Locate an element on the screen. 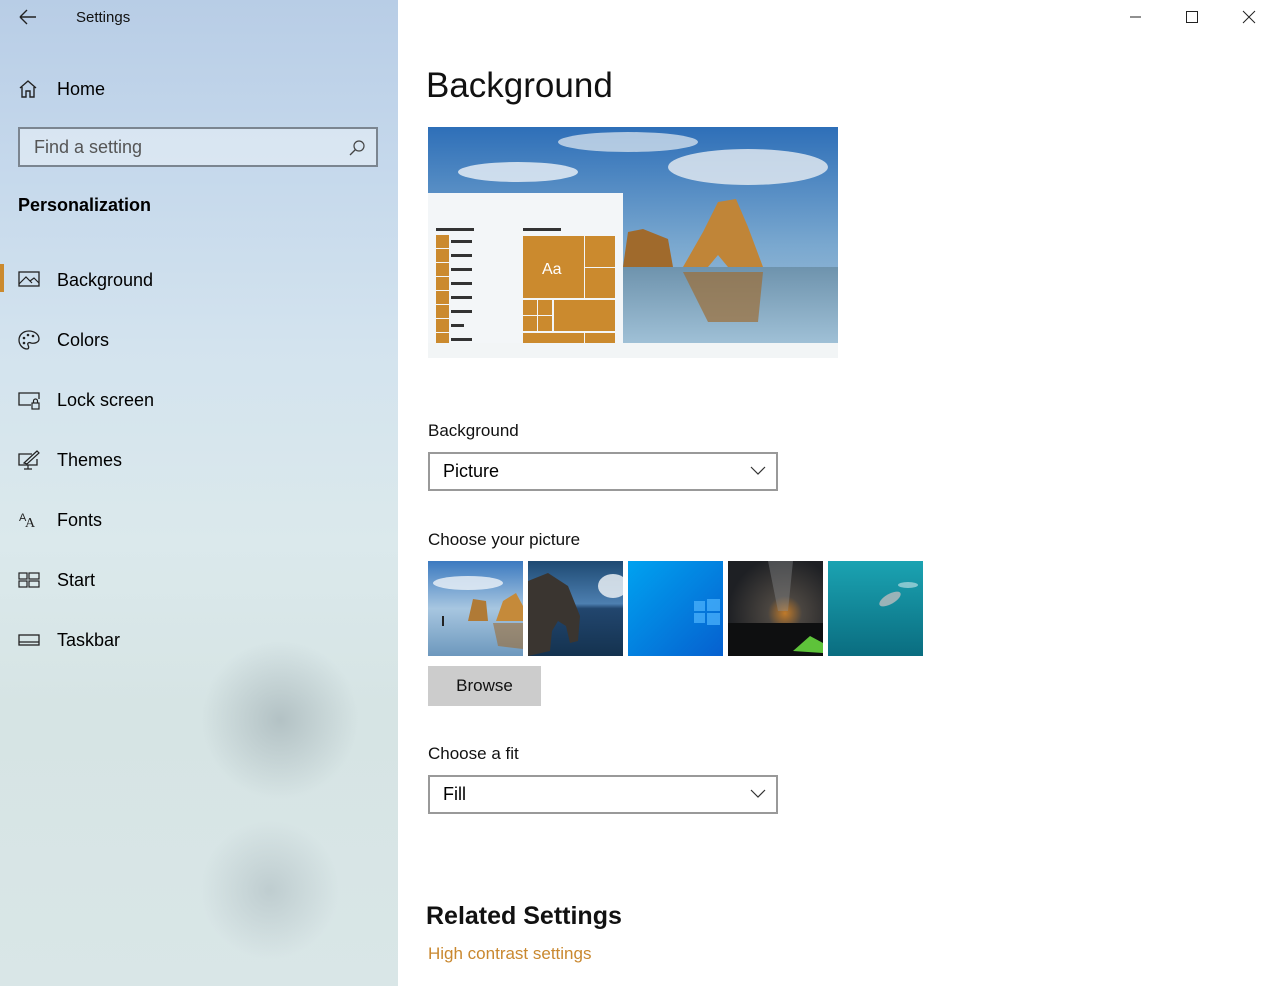  browse-button: Browse is located at coordinates (484, 686).